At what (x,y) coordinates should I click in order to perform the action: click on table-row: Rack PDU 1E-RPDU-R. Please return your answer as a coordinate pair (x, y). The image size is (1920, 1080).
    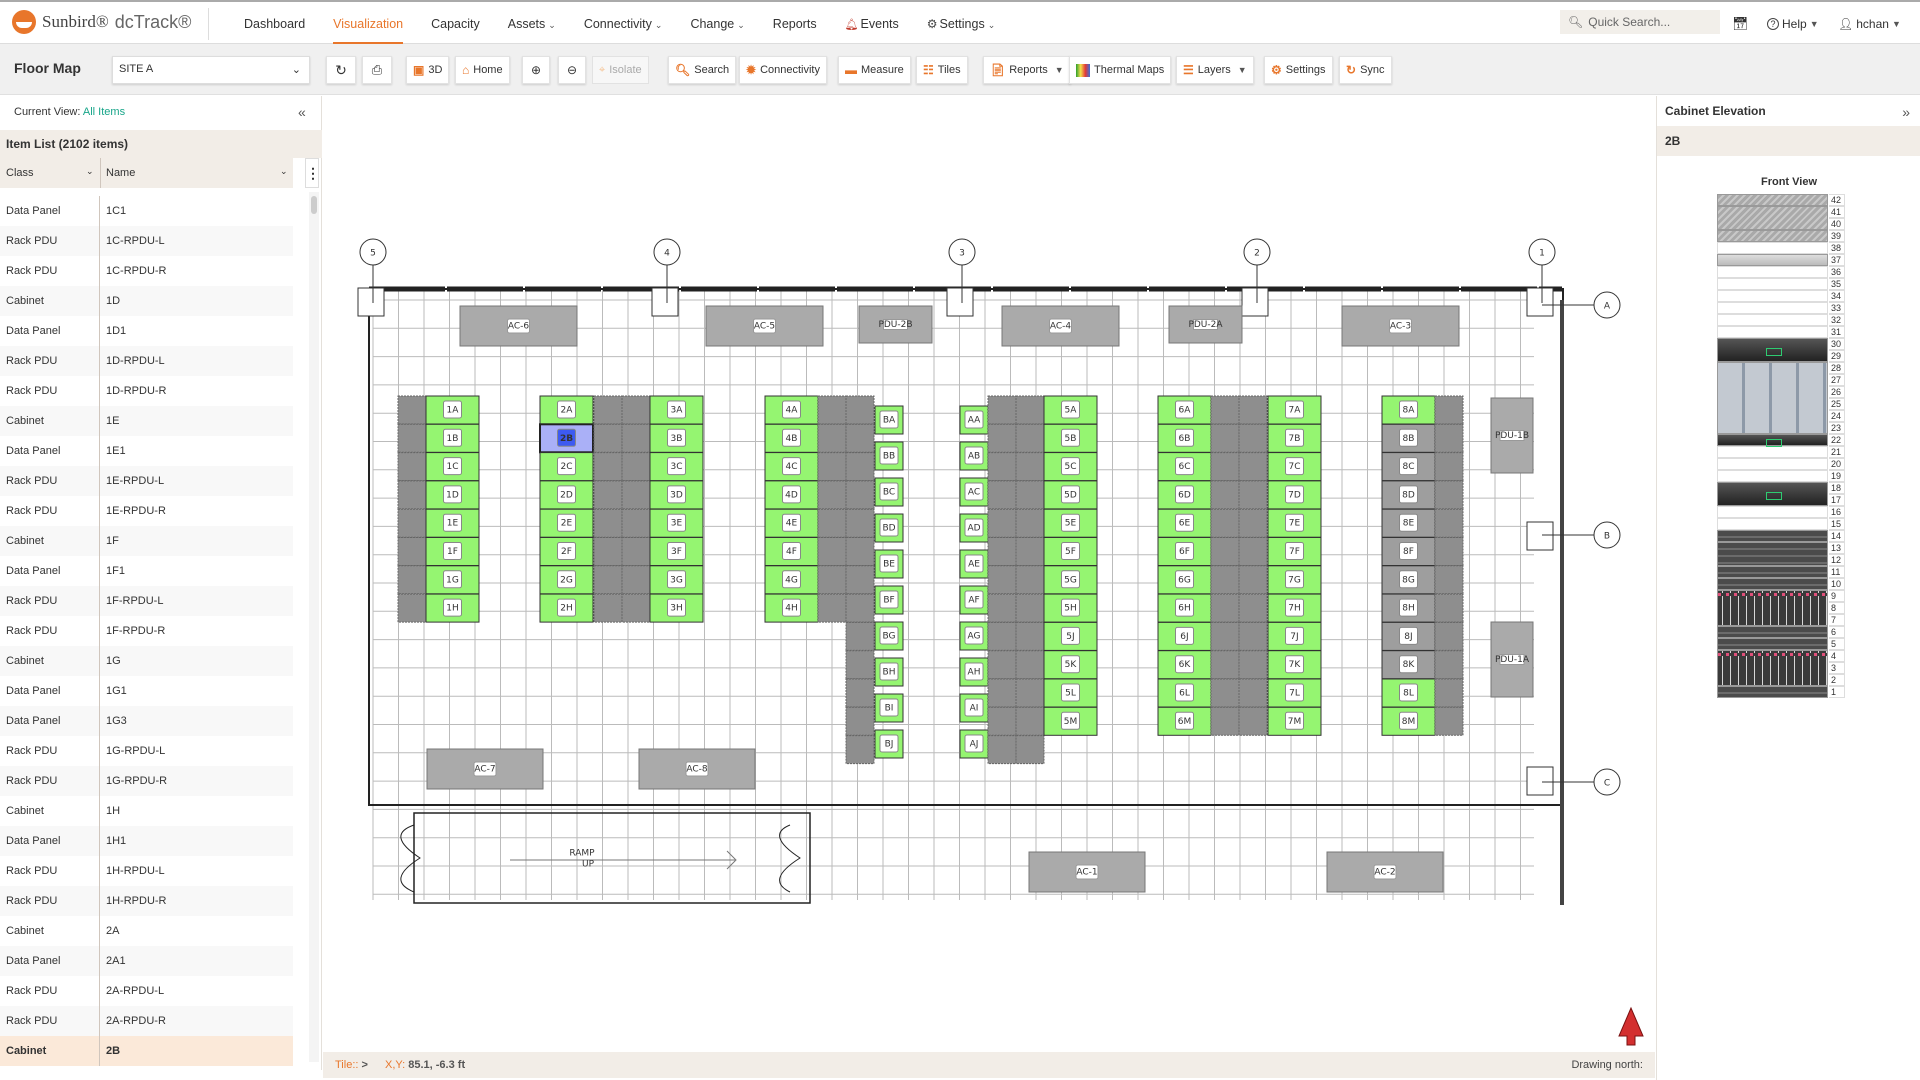
    Looking at the image, I should click on (146, 511).